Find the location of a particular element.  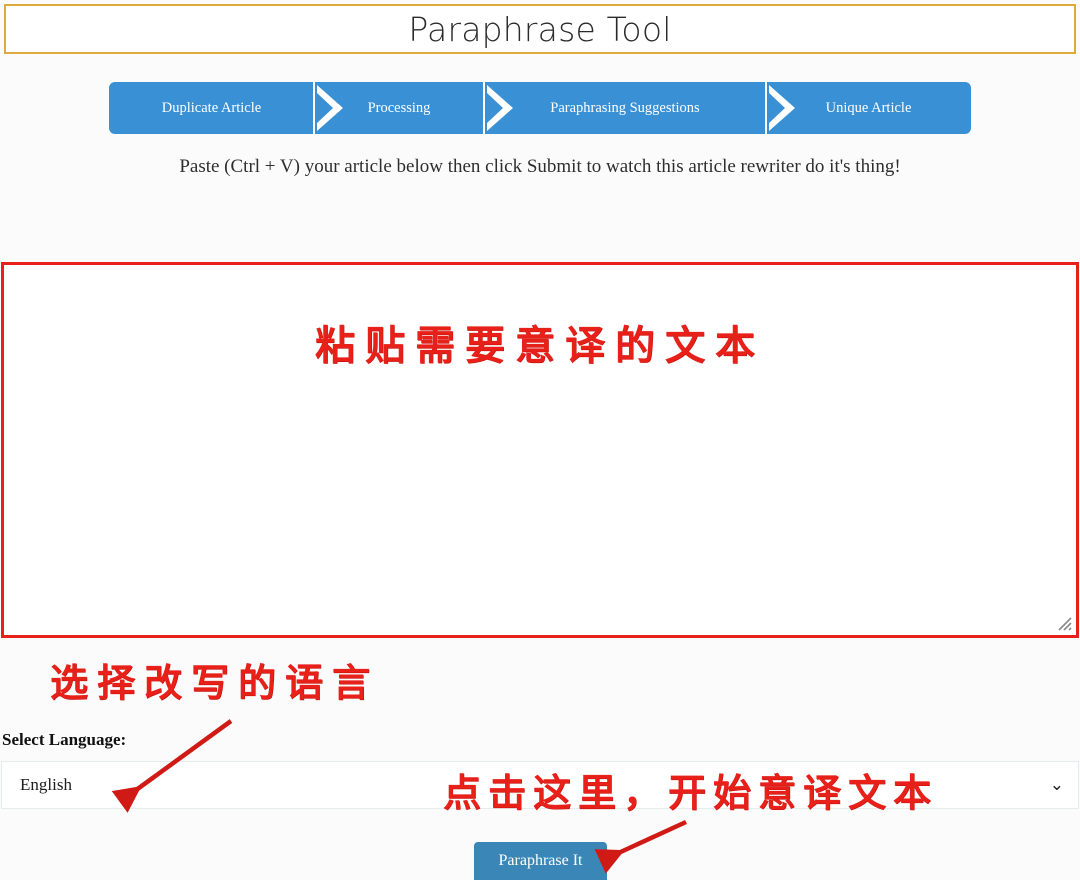

step-unique-article: Unique Article is located at coordinates (868, 108).